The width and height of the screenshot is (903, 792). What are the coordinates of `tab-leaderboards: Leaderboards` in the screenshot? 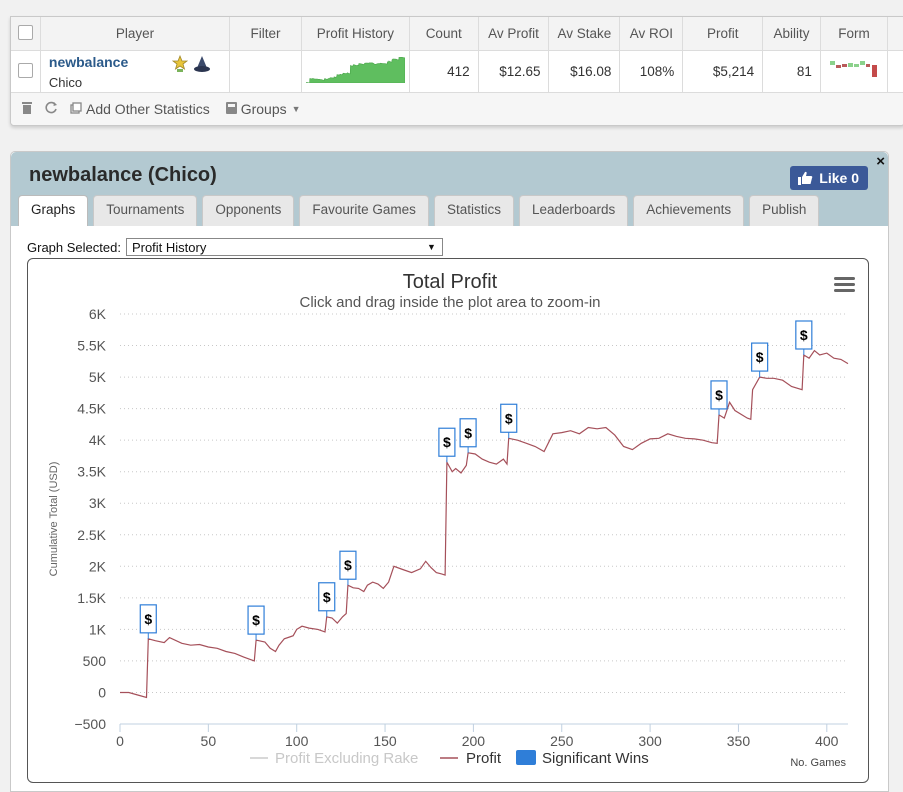 It's located at (573, 210).